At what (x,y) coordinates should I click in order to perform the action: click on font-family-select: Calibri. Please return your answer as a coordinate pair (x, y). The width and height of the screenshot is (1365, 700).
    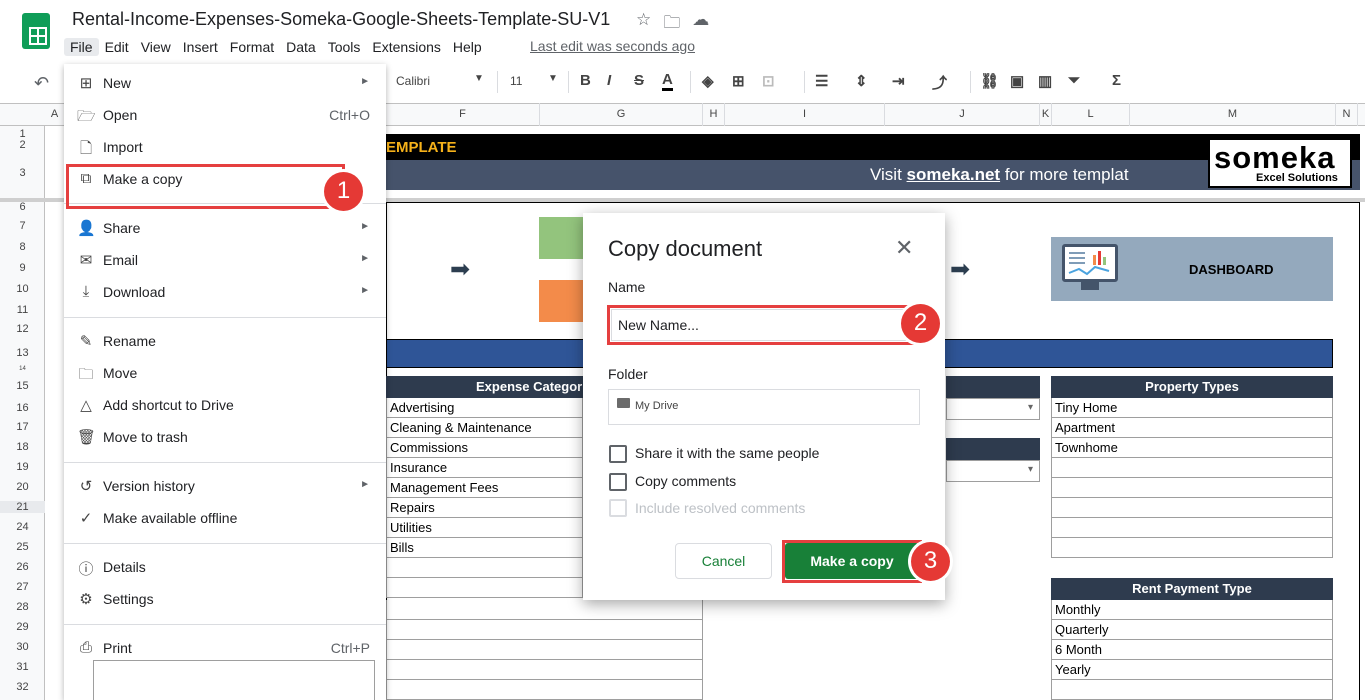
    Looking at the image, I should click on (413, 81).